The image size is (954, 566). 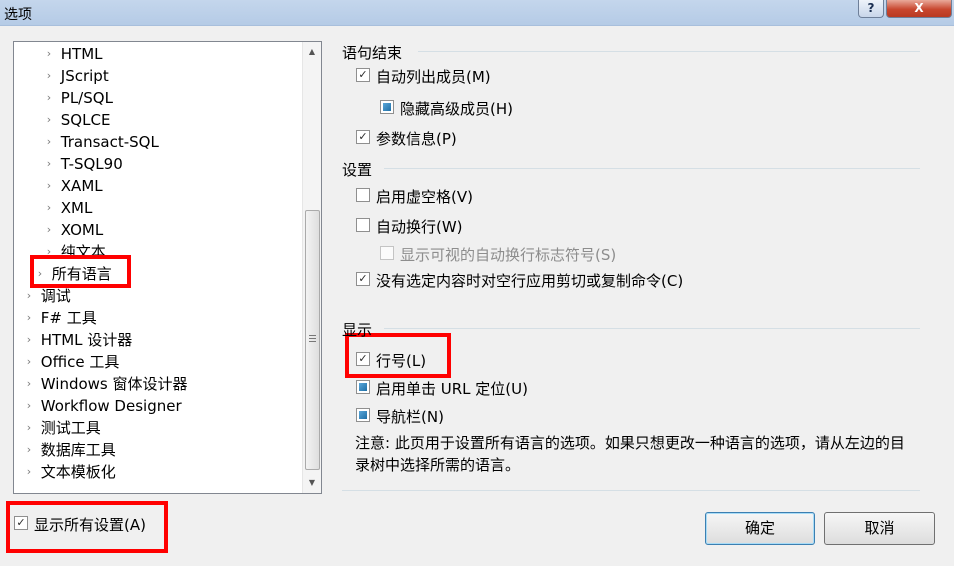 What do you see at coordinates (363, 279) in the screenshot?
I see `apply-cut-copy-checkbox: ✓` at bounding box center [363, 279].